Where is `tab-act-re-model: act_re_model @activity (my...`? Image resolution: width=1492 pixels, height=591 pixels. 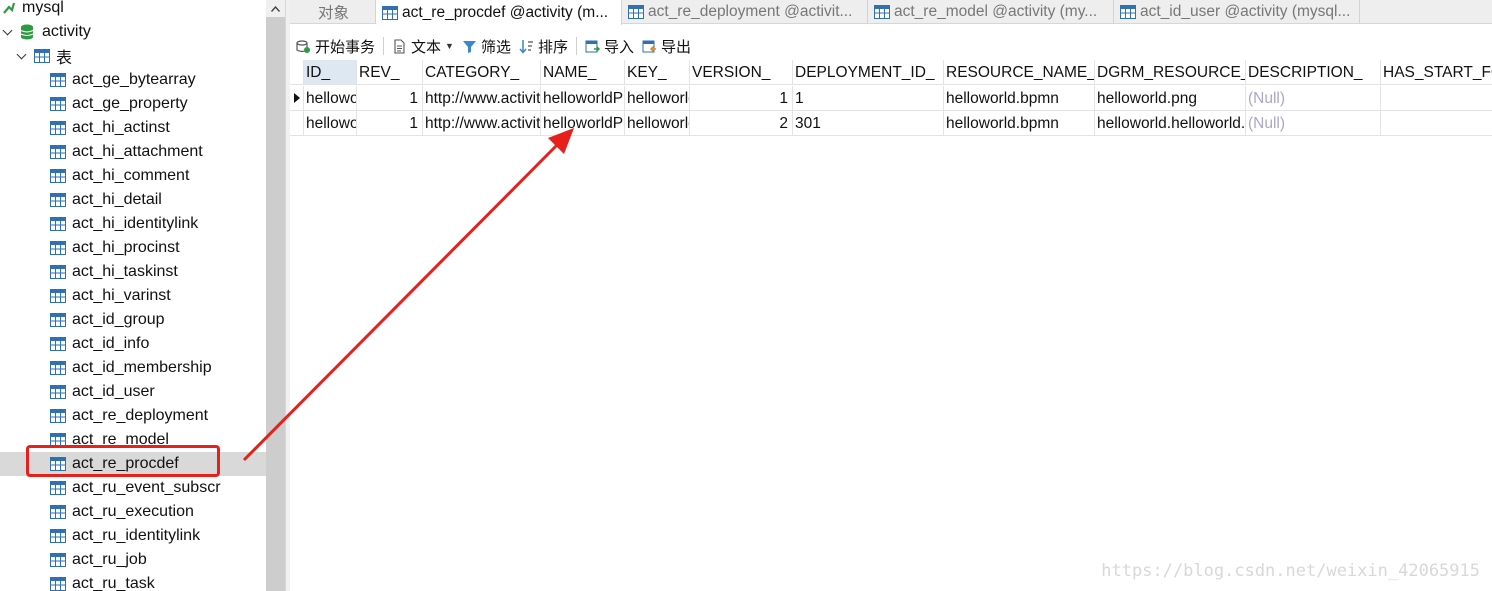
tab-act-re-model: act_re_model @activity (my... is located at coordinates (991, 12).